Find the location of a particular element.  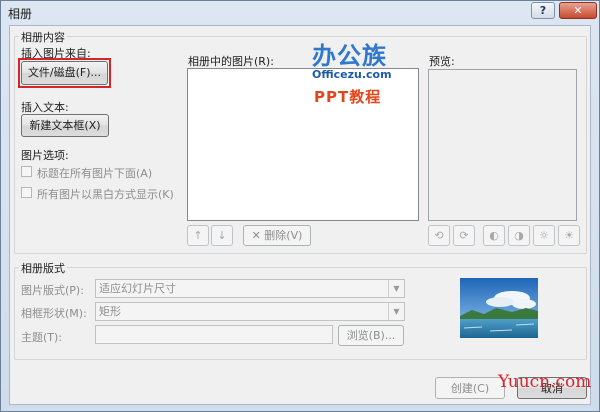

watermark-url-text: Officezu.com is located at coordinates (352, 74).